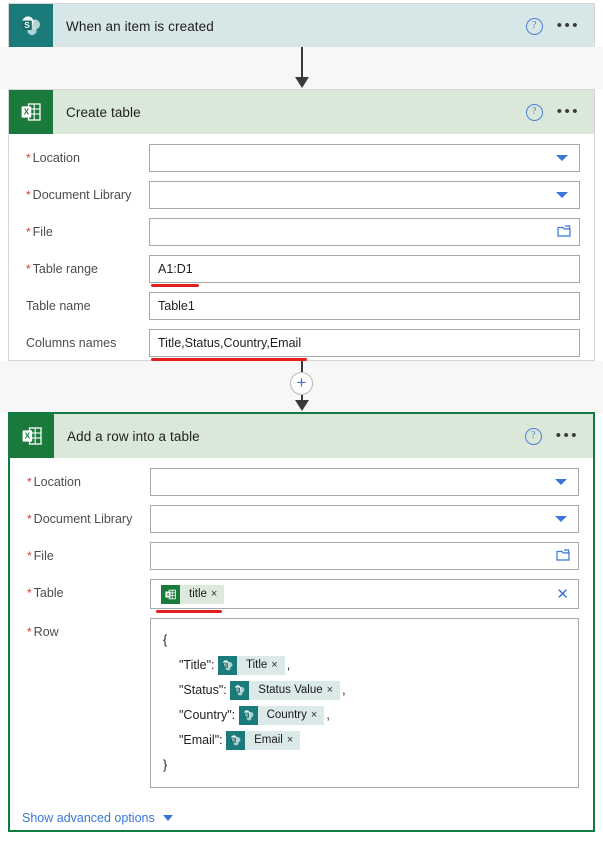 The height and width of the screenshot is (845, 603). I want to click on field-control-location, so click(364, 482).